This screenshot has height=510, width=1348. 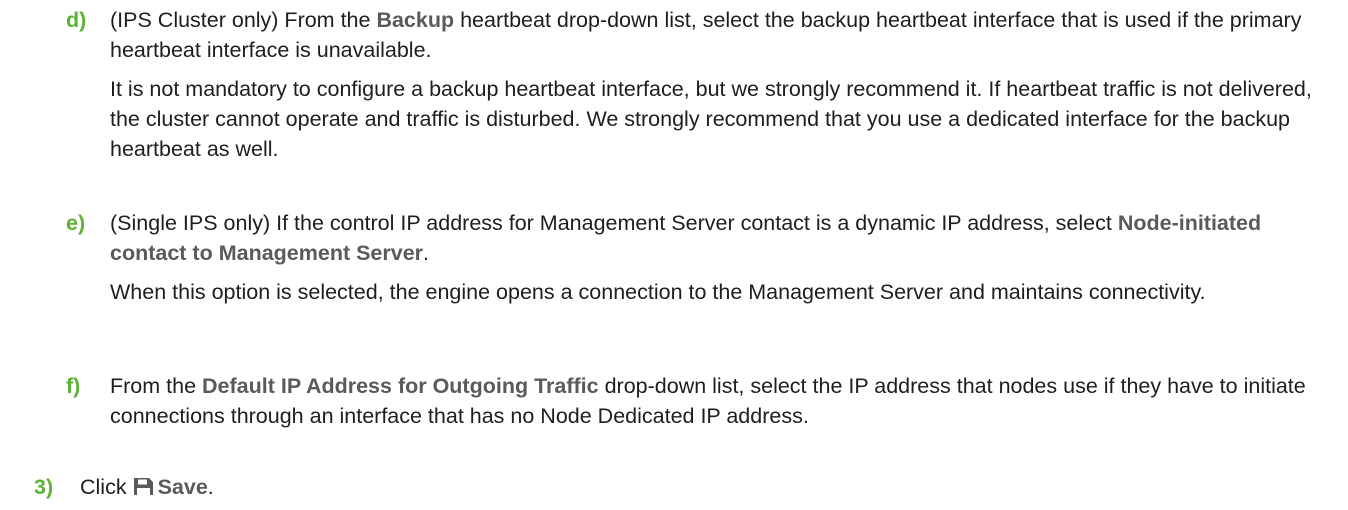 What do you see at coordinates (182, 487) in the screenshot?
I see `ui-label-save: Save` at bounding box center [182, 487].